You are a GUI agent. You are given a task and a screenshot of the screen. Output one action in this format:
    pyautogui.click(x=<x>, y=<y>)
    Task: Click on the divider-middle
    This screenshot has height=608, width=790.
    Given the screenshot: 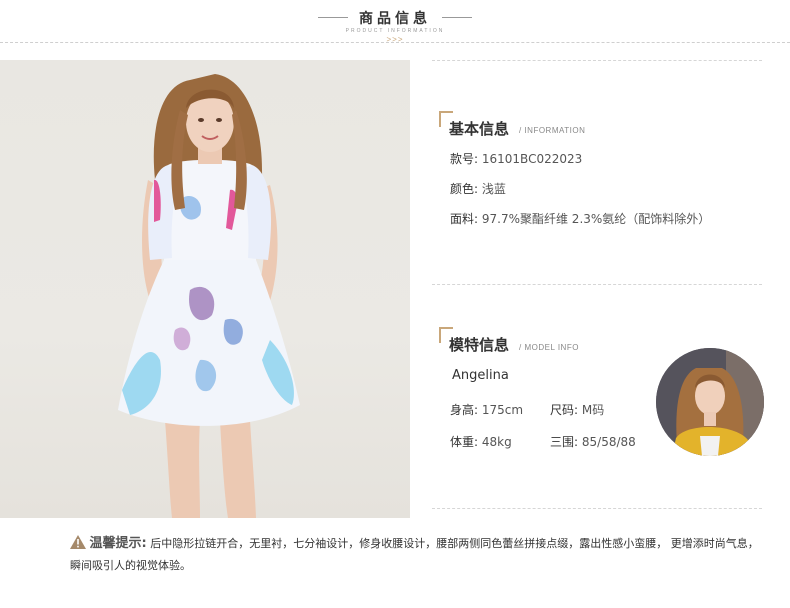 What is the action you would take?
    pyautogui.click(x=597, y=284)
    